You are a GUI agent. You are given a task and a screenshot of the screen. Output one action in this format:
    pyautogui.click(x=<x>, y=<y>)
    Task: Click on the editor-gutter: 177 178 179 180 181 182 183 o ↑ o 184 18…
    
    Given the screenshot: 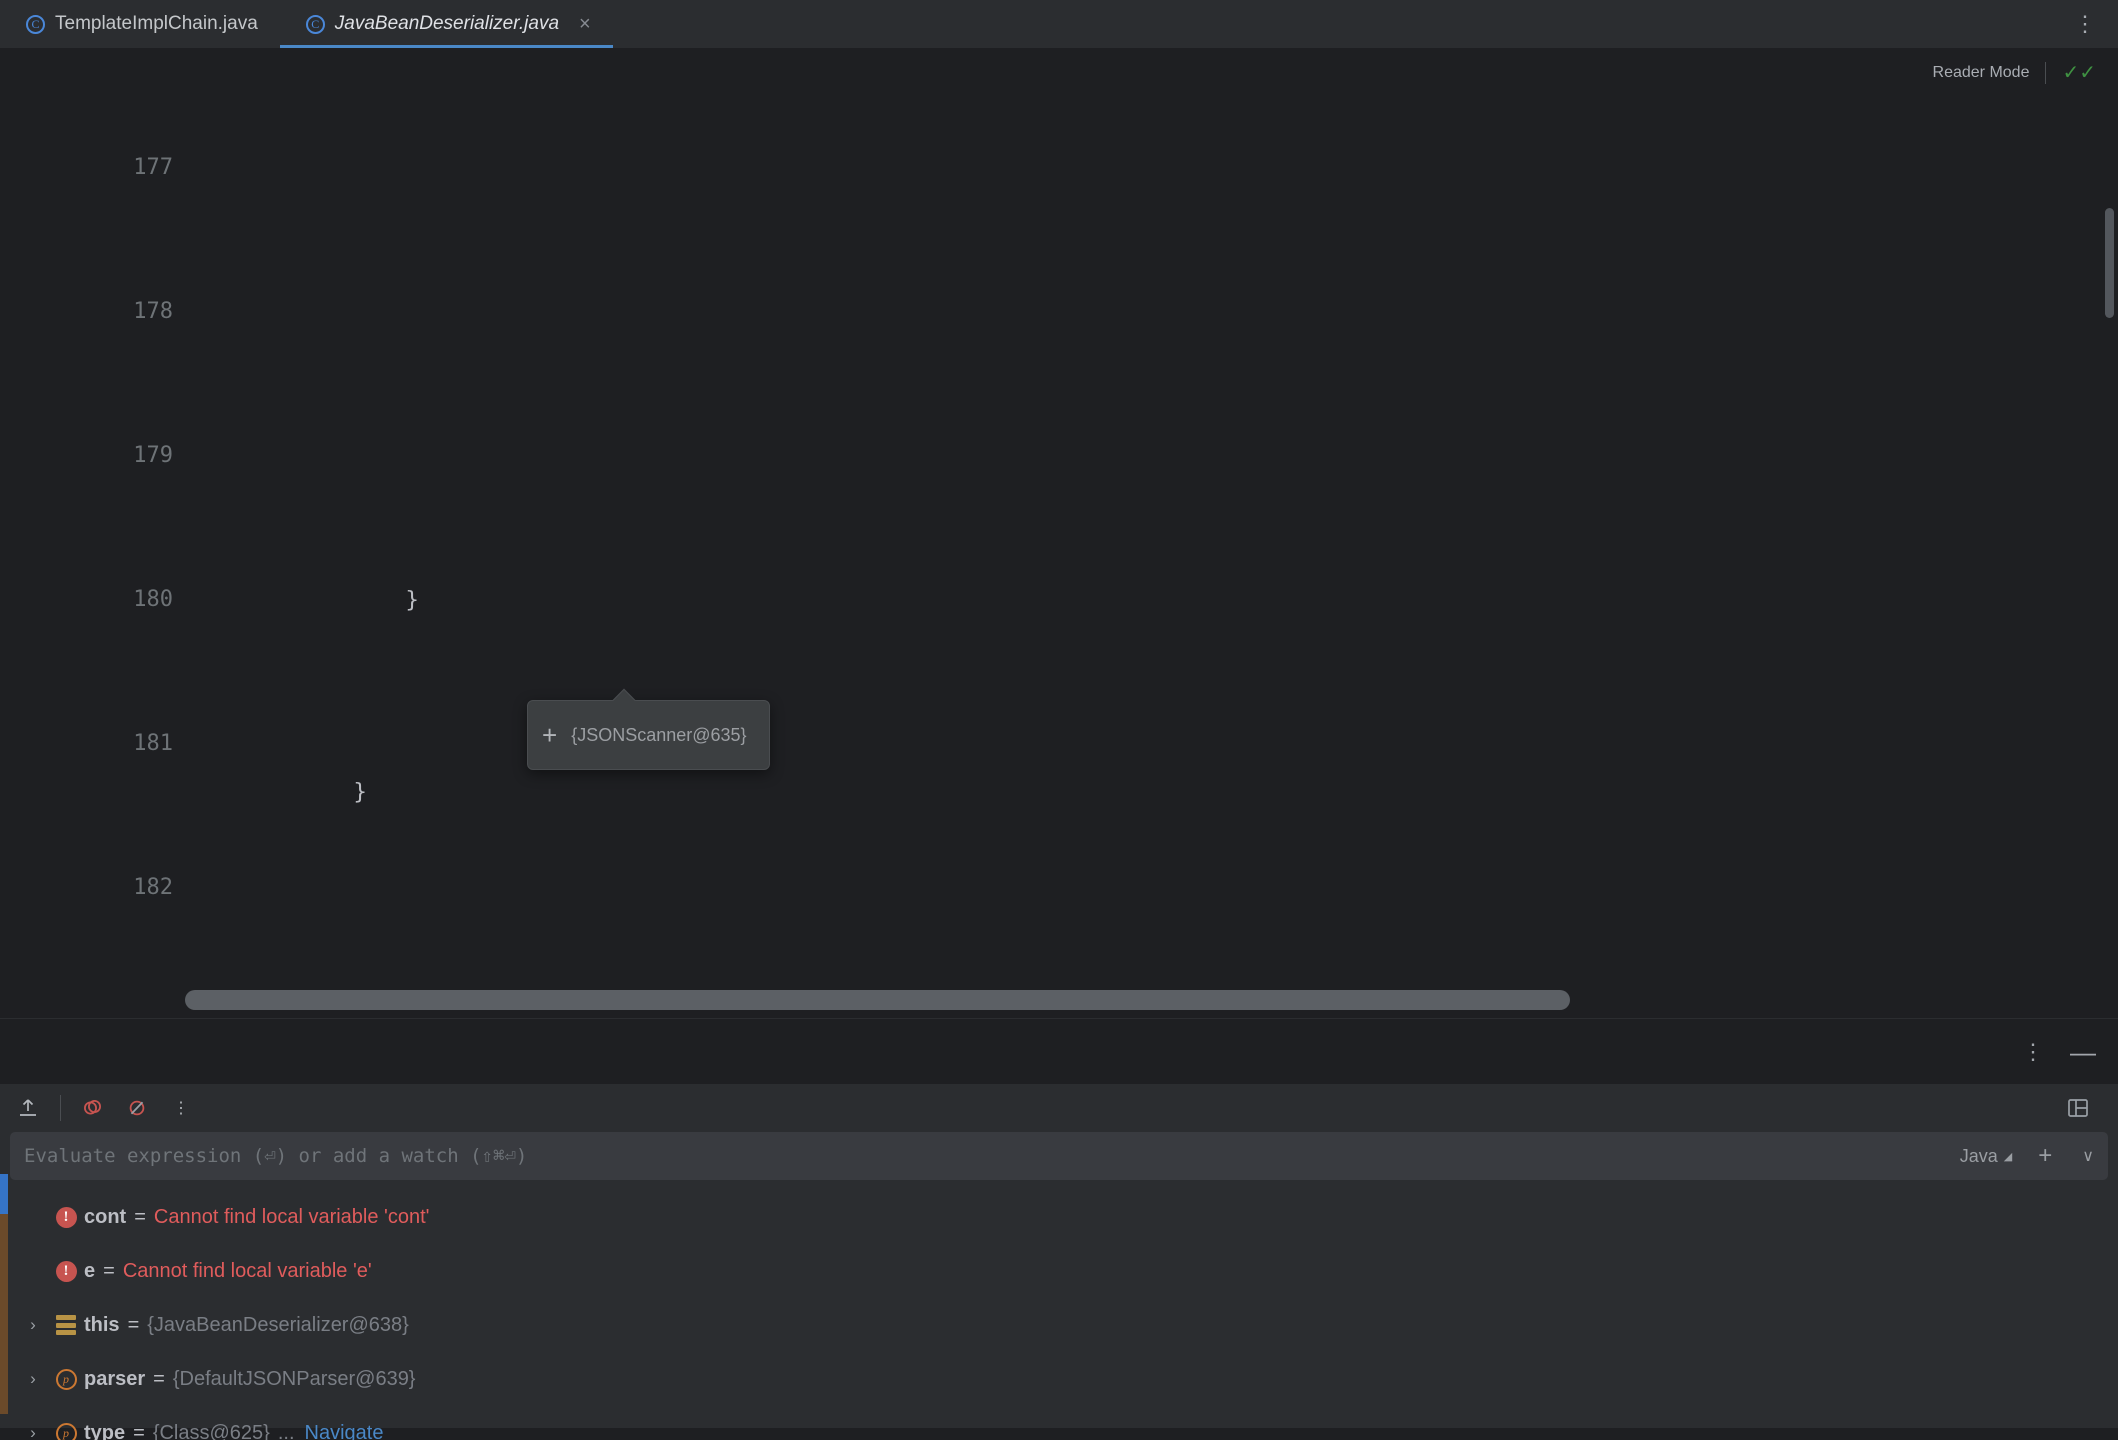 What is the action you would take?
    pyautogui.click(x=92, y=533)
    